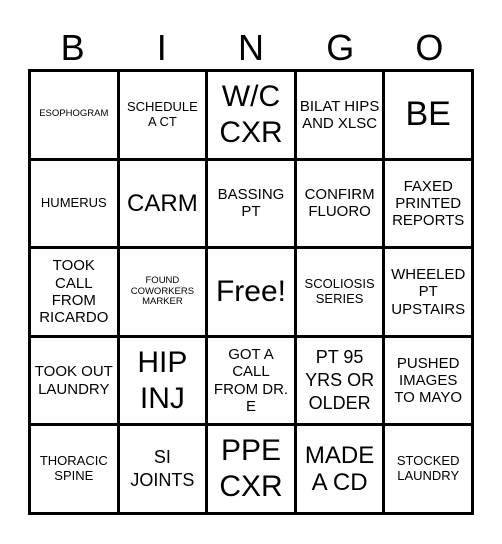 Image resolution: width=502 pixels, height=544 pixels. What do you see at coordinates (162, 469) in the screenshot?
I see `bingo-cell: SI JOINTS` at bounding box center [162, 469].